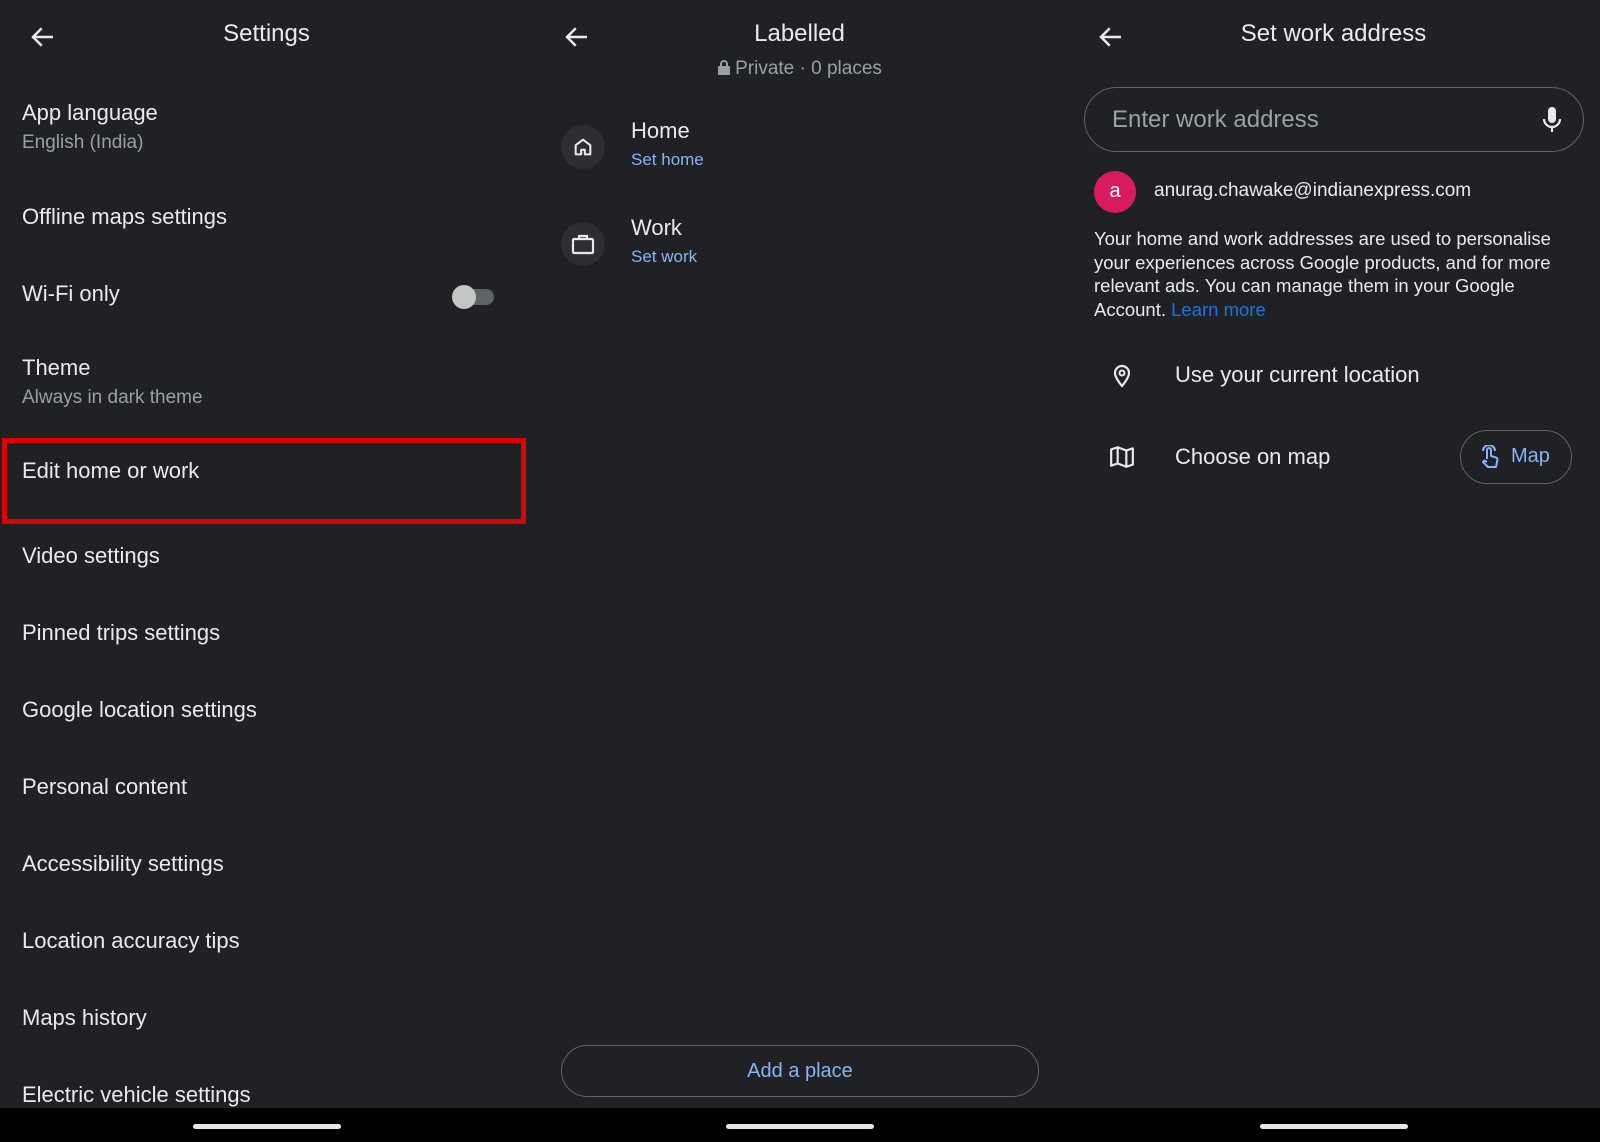 Image resolution: width=1600 pixels, height=1142 pixels. What do you see at coordinates (1115, 192) in the screenshot?
I see `account-avatar: a` at bounding box center [1115, 192].